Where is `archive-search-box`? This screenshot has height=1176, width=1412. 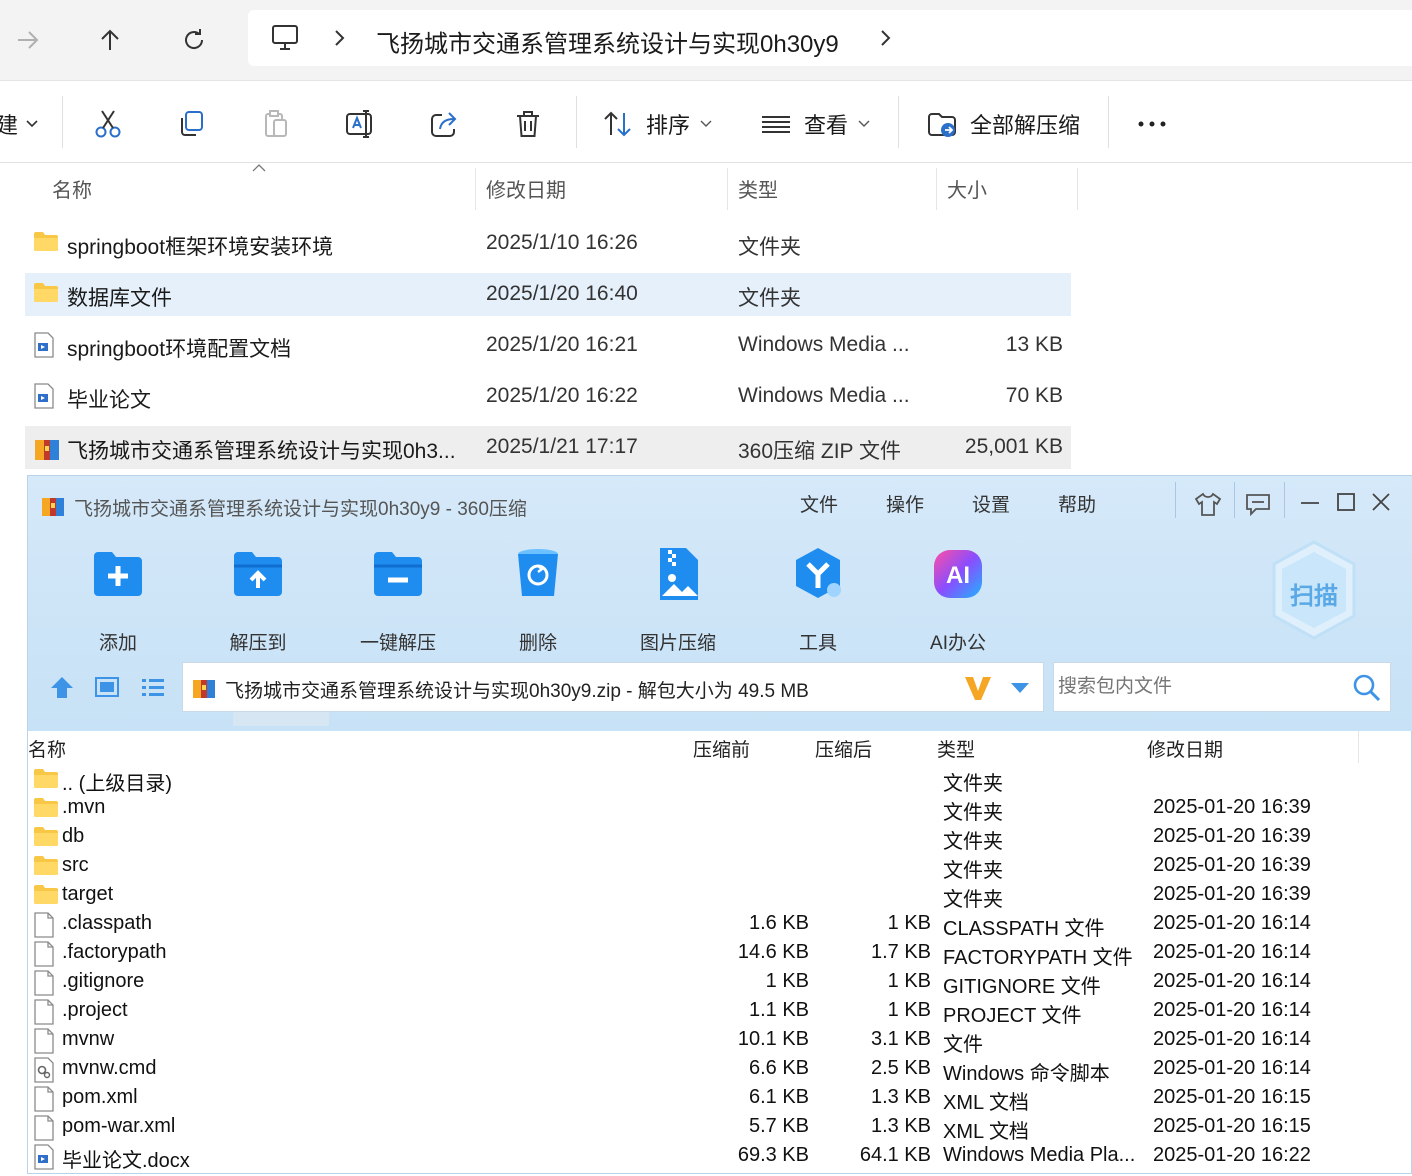 archive-search-box is located at coordinates (1222, 687).